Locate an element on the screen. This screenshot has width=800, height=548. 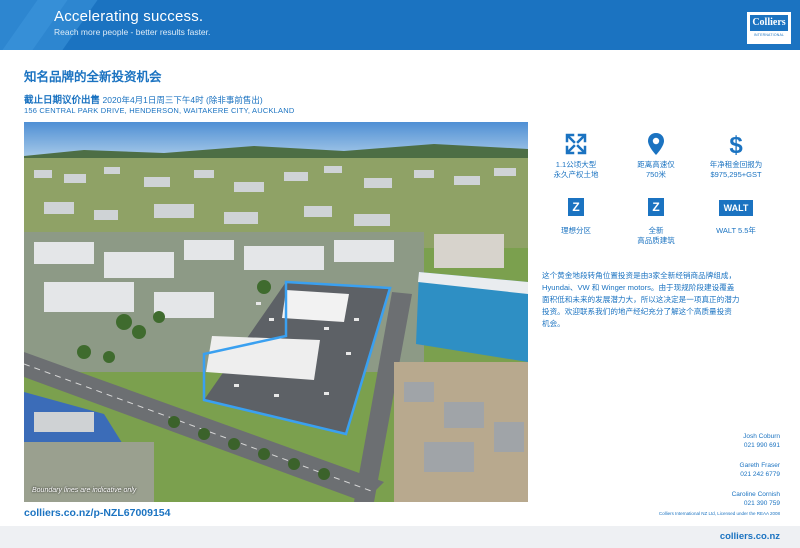
colliers-logo: Colliers INTERNATIONAL is located at coordinates (769, 28).